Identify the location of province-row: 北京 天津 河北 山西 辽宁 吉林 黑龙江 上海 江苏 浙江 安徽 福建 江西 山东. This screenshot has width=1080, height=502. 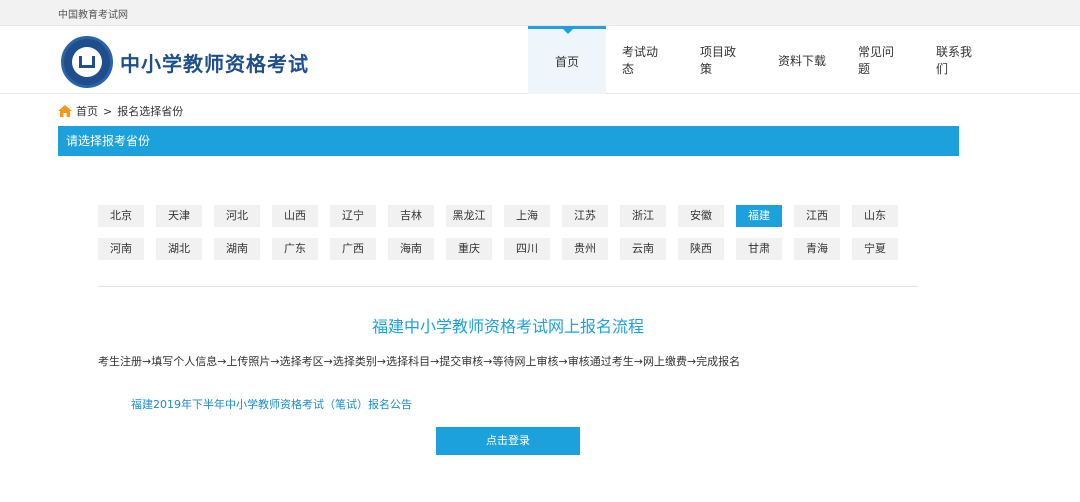
(508, 216).